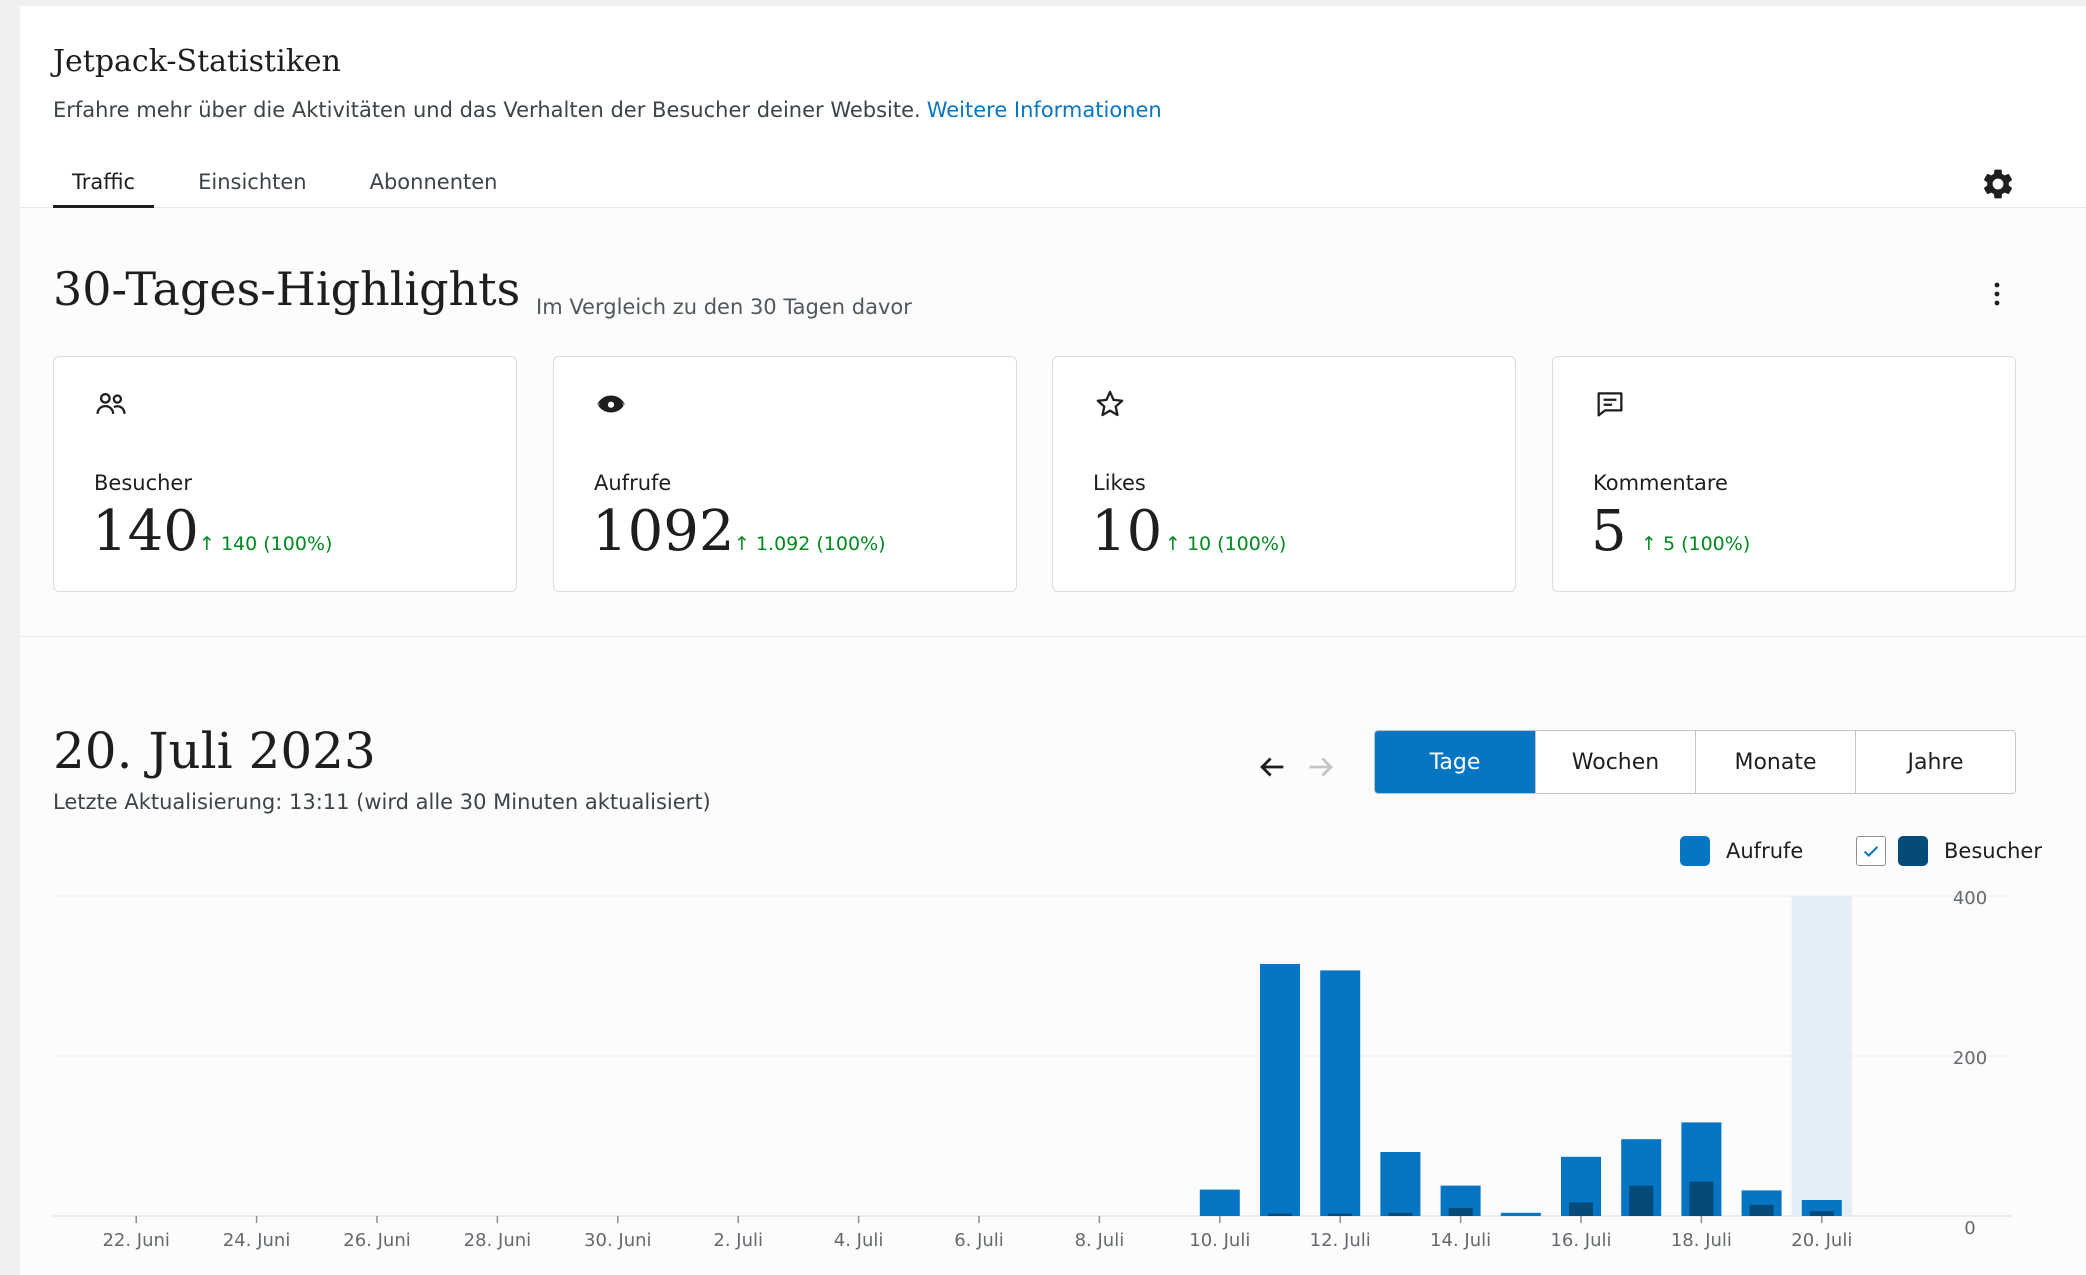  Describe the element at coordinates (1701, 1240) in the screenshot. I see `x-tick-label: 18. Juli` at that location.